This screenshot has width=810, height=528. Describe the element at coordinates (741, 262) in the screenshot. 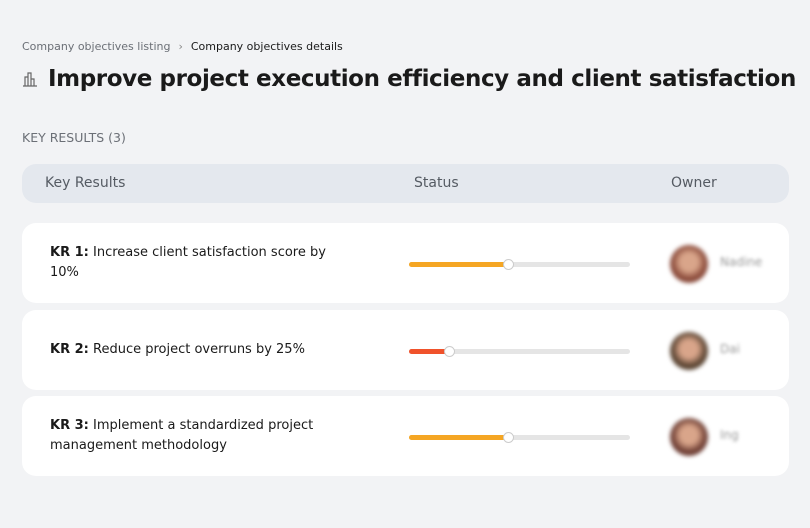

I see `owner-name: Nadine` at that location.